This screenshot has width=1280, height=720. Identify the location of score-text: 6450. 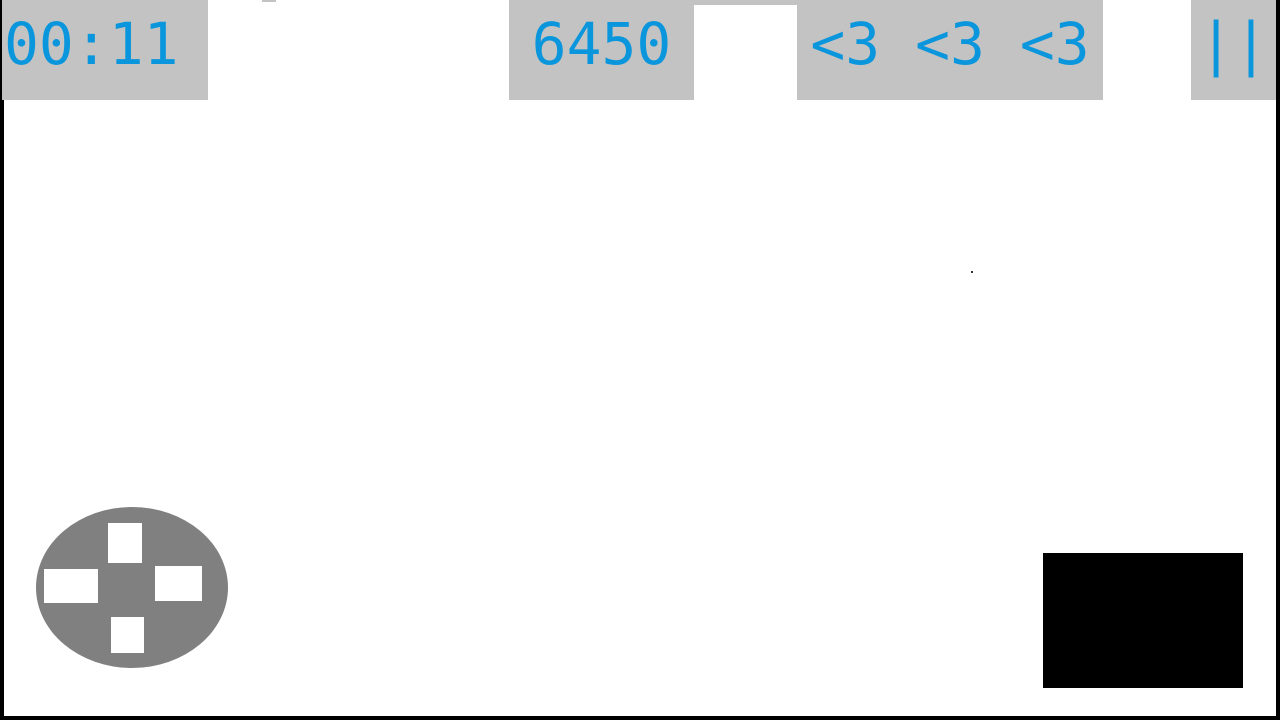
(601, 44).